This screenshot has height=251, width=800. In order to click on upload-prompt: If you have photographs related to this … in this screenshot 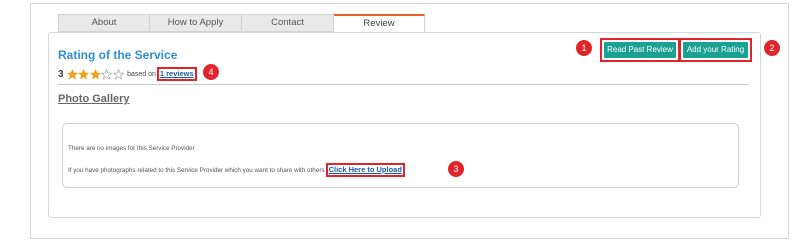, I will do `click(236, 170)`.